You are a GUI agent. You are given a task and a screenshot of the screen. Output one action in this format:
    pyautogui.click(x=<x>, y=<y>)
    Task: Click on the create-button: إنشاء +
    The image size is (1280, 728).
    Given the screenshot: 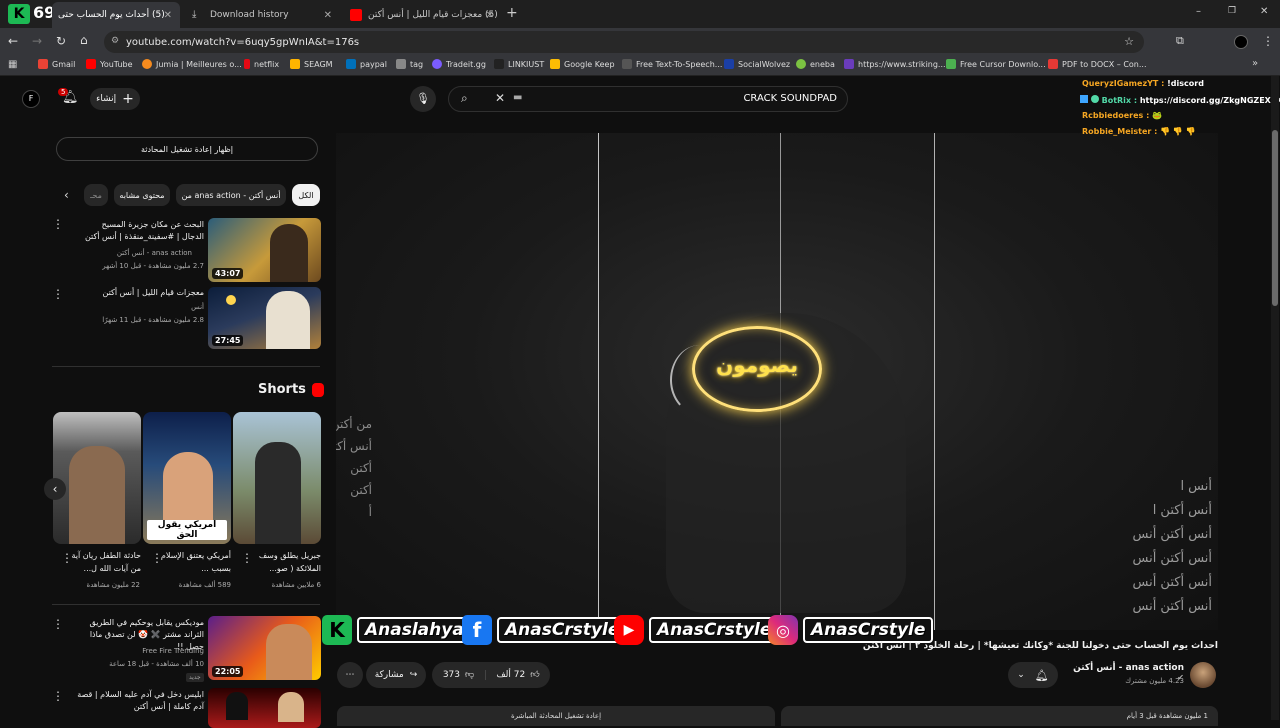 What is the action you would take?
    pyautogui.click(x=115, y=99)
    